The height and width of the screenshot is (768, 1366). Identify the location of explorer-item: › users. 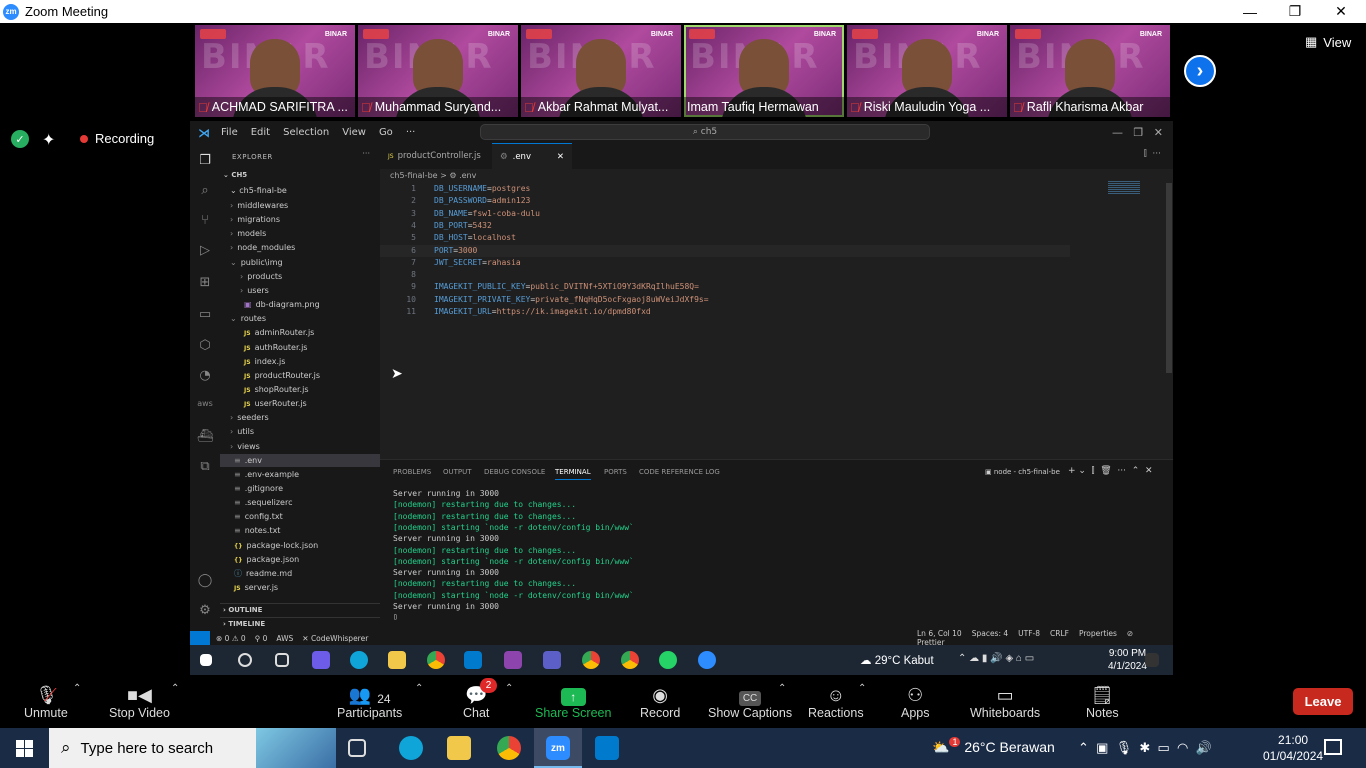
(300, 290).